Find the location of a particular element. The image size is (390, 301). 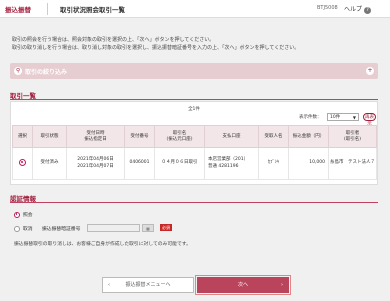

next-button: 次へ › is located at coordinates (243, 285).